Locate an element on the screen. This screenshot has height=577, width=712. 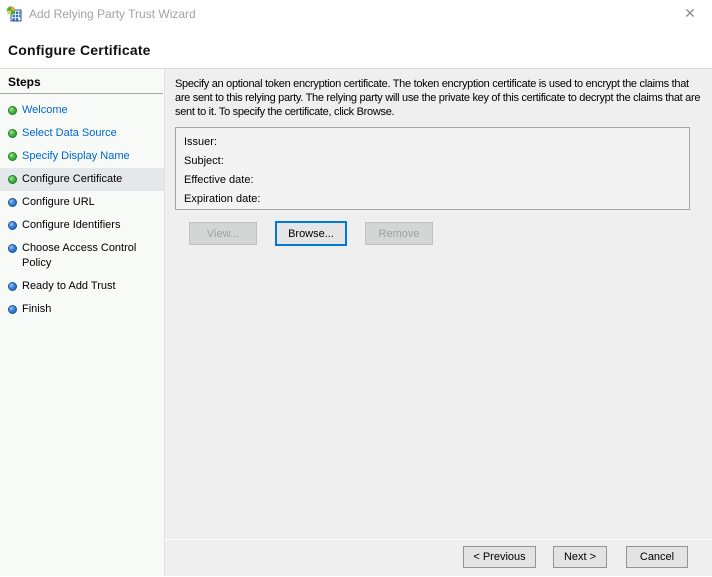
certificate-field-subject: Subject: is located at coordinates (204, 161).